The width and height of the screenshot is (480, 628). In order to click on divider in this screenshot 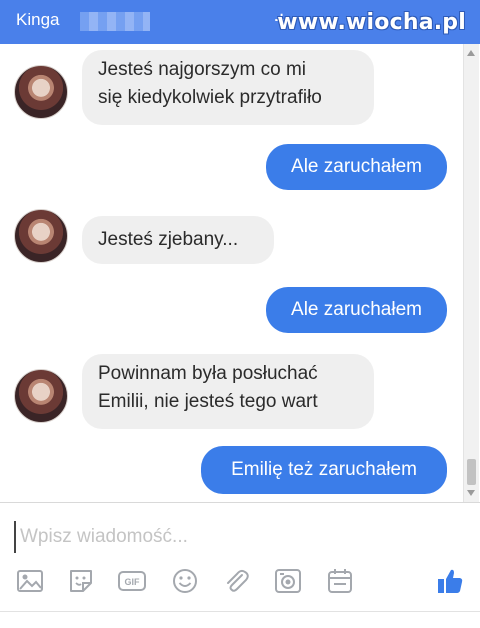, I will do `click(240, 611)`.